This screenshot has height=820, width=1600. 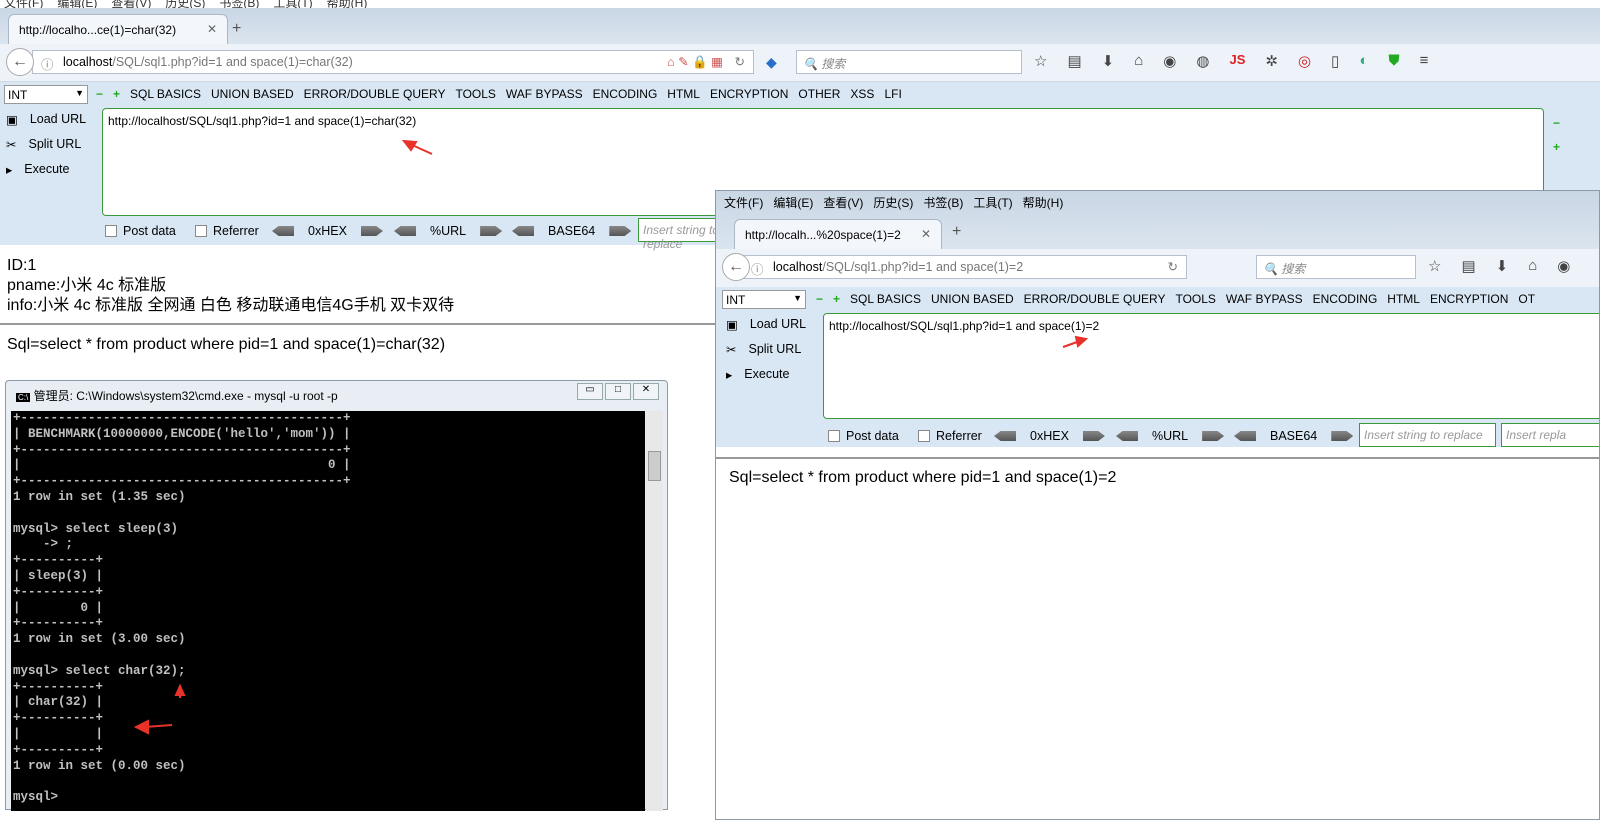 What do you see at coordinates (1526, 299) in the screenshot?
I see `menu-other: OT` at bounding box center [1526, 299].